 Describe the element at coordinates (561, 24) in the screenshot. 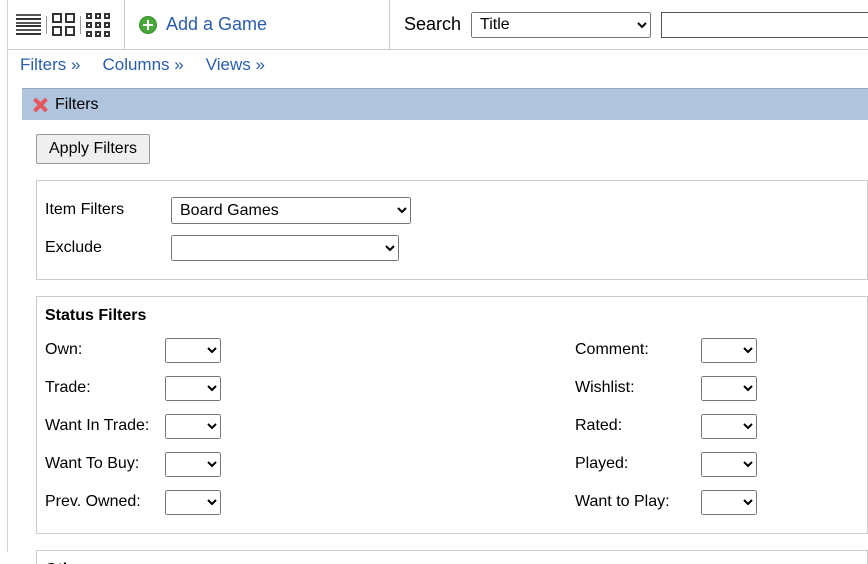

I see `search-field-select: Title` at that location.